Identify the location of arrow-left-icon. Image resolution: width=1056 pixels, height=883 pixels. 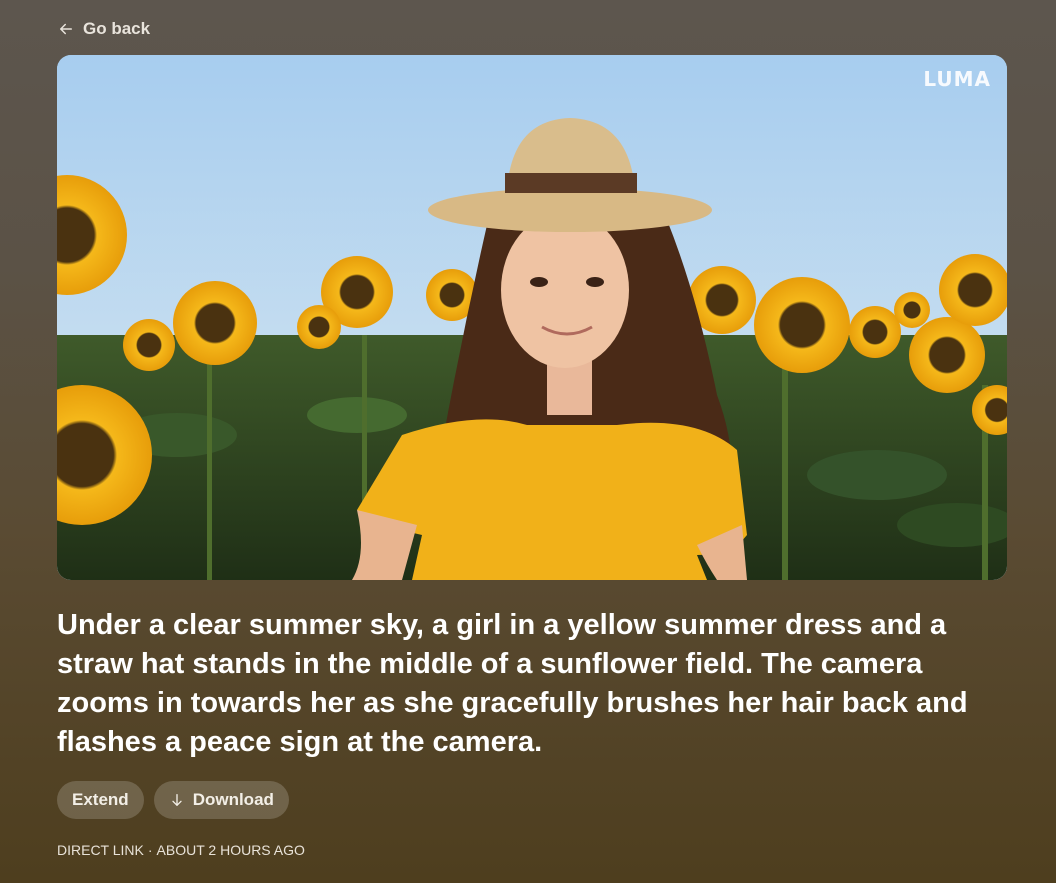
(66, 29).